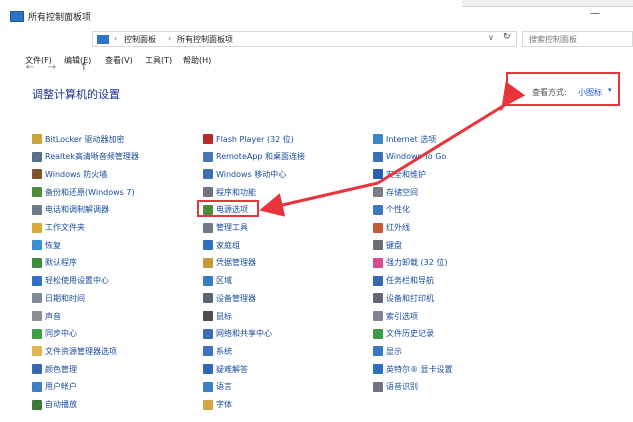 Image resolution: width=633 pixels, height=422 pixels. I want to click on annotation-arrow-head-icon, so click(512, 96).